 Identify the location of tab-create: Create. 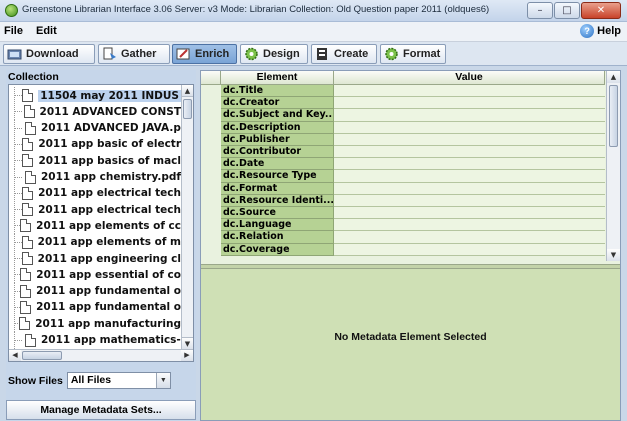
(344, 54).